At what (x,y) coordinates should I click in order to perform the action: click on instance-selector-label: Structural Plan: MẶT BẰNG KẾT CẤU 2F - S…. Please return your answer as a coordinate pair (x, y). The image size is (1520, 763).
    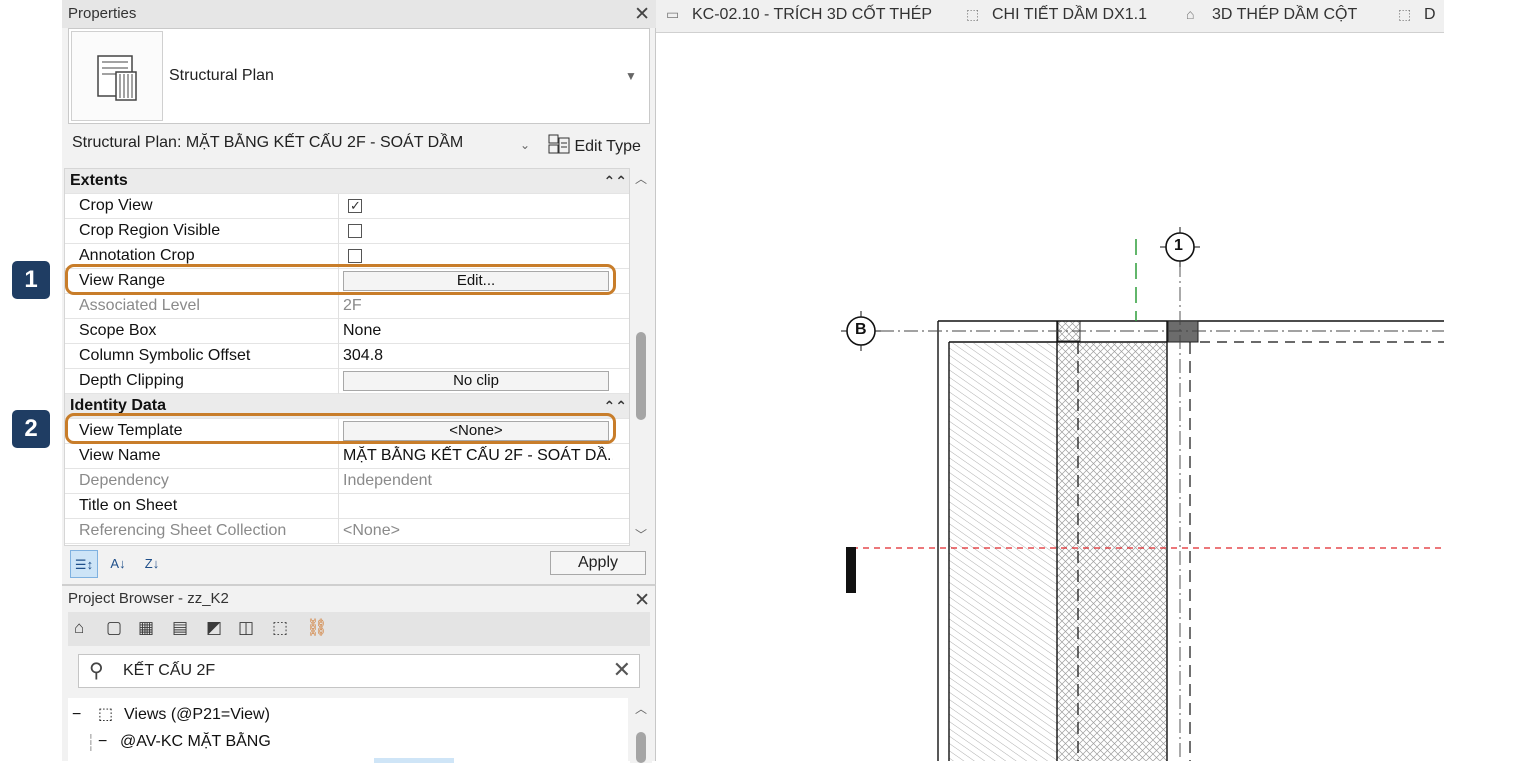
    Looking at the image, I should click on (268, 142).